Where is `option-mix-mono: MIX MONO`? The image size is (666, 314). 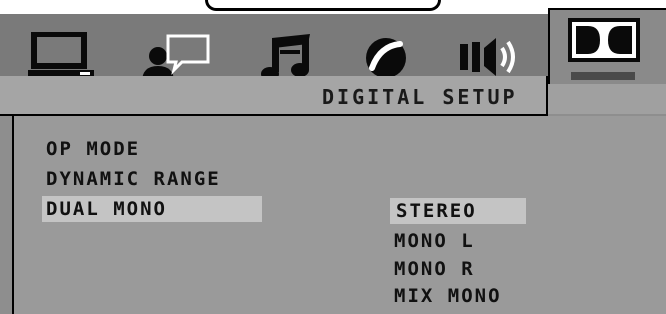 option-mix-mono: MIX MONO is located at coordinates (448, 296).